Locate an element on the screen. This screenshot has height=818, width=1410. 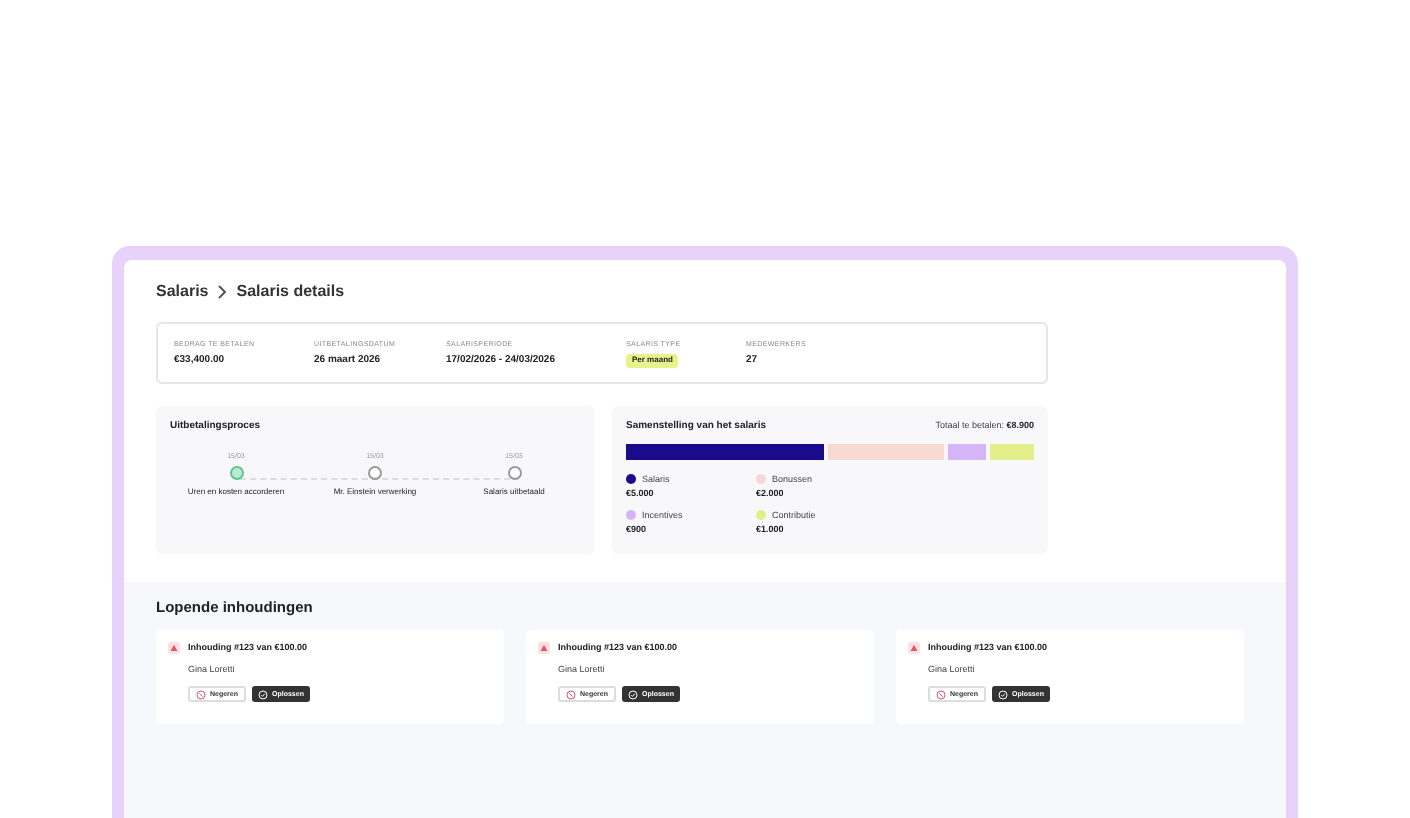
breadcrumb-item: Salaris details is located at coordinates (290, 292).